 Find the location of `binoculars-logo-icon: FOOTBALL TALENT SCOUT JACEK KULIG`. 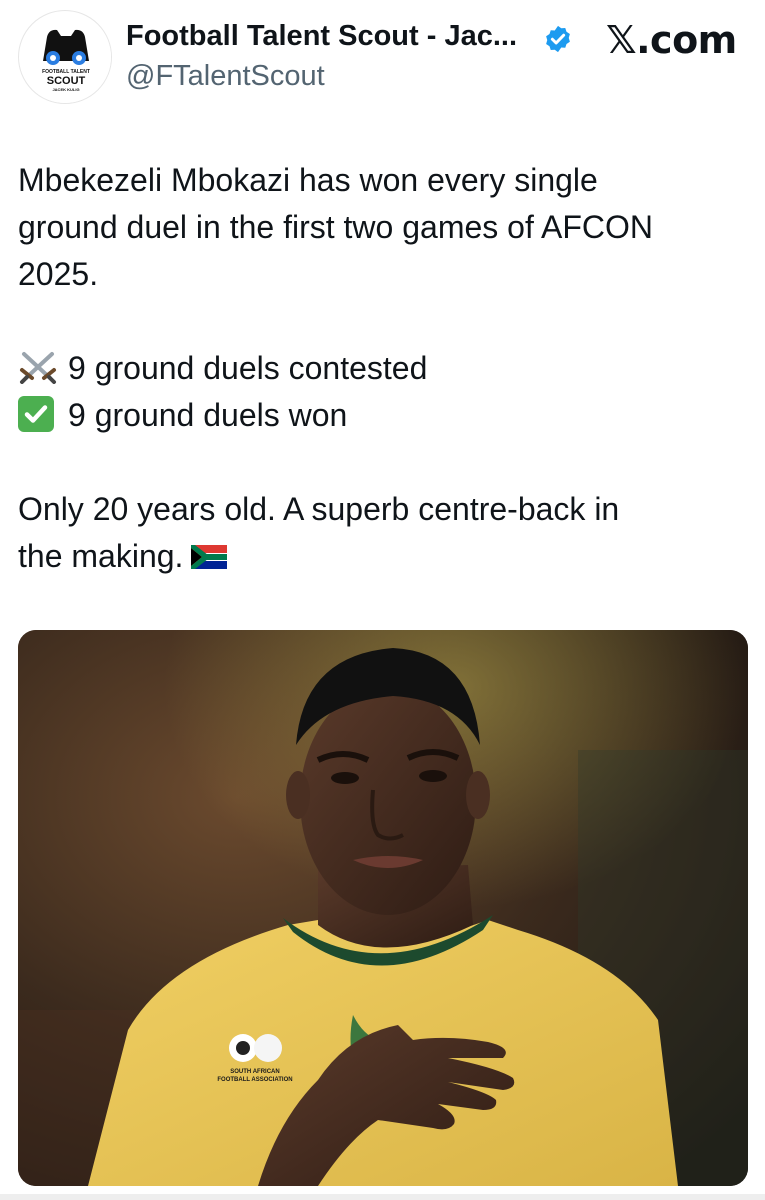

binoculars-logo-icon: FOOTBALL TALENT SCOUT JACEK KULIG is located at coordinates (65, 57).